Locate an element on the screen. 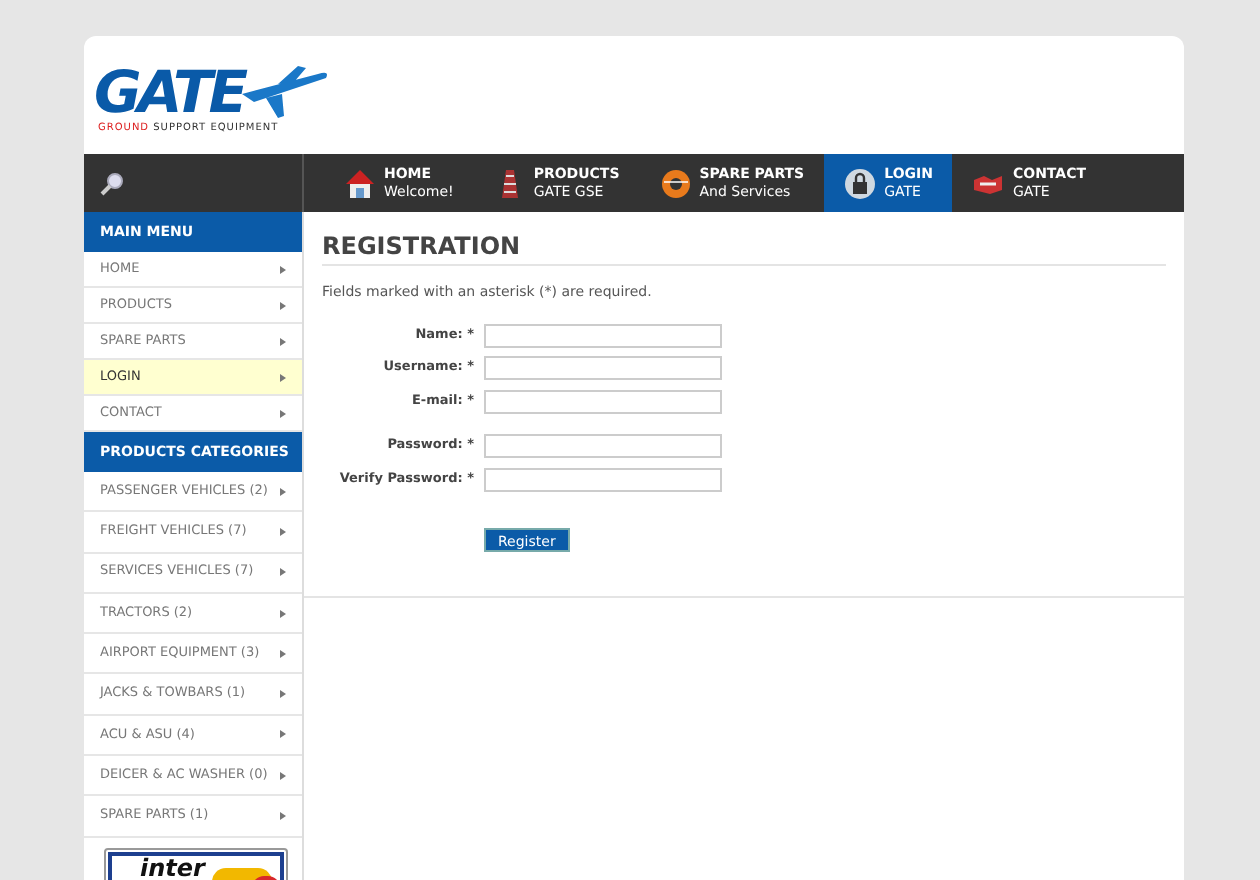 The width and height of the screenshot is (1260, 880). search-icon is located at coordinates (112, 183).